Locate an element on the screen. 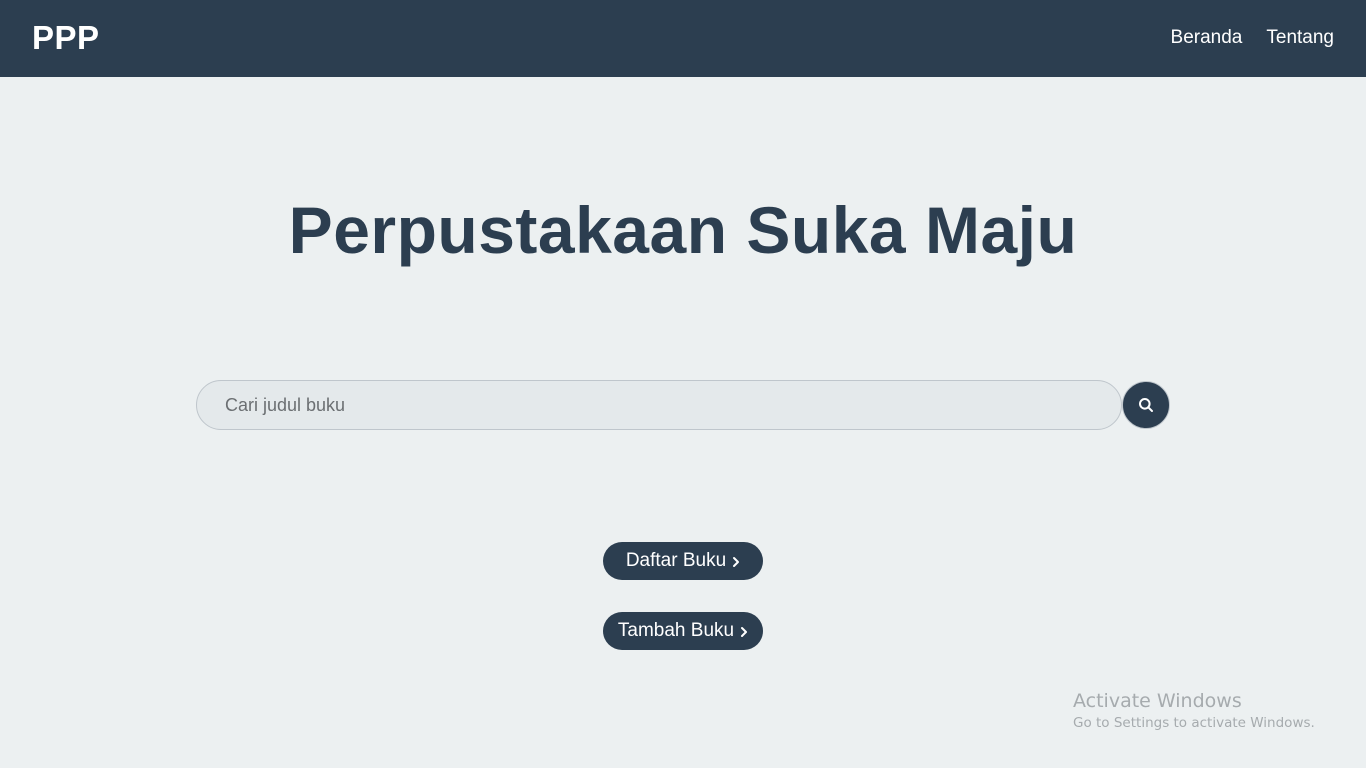  watermark-title: Activate Windows is located at coordinates (1157, 701).